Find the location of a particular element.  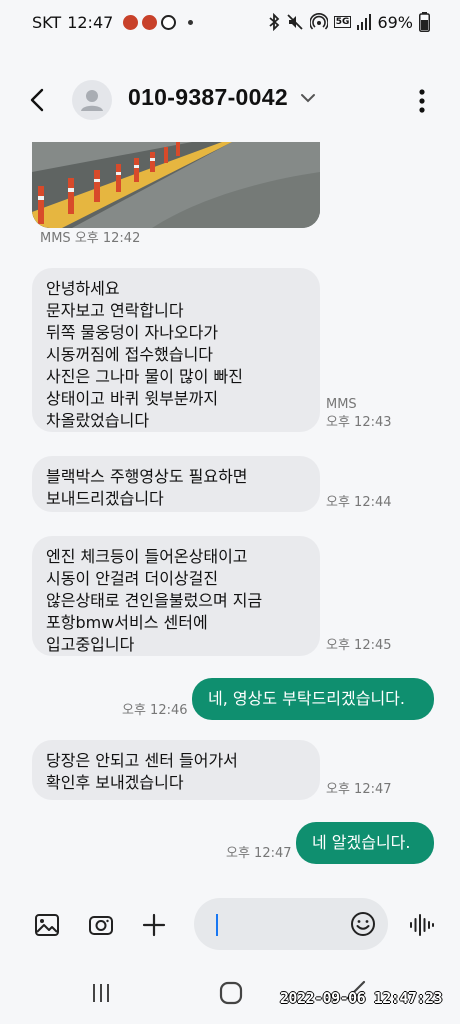

mms-image-bubble is located at coordinates (176, 185).